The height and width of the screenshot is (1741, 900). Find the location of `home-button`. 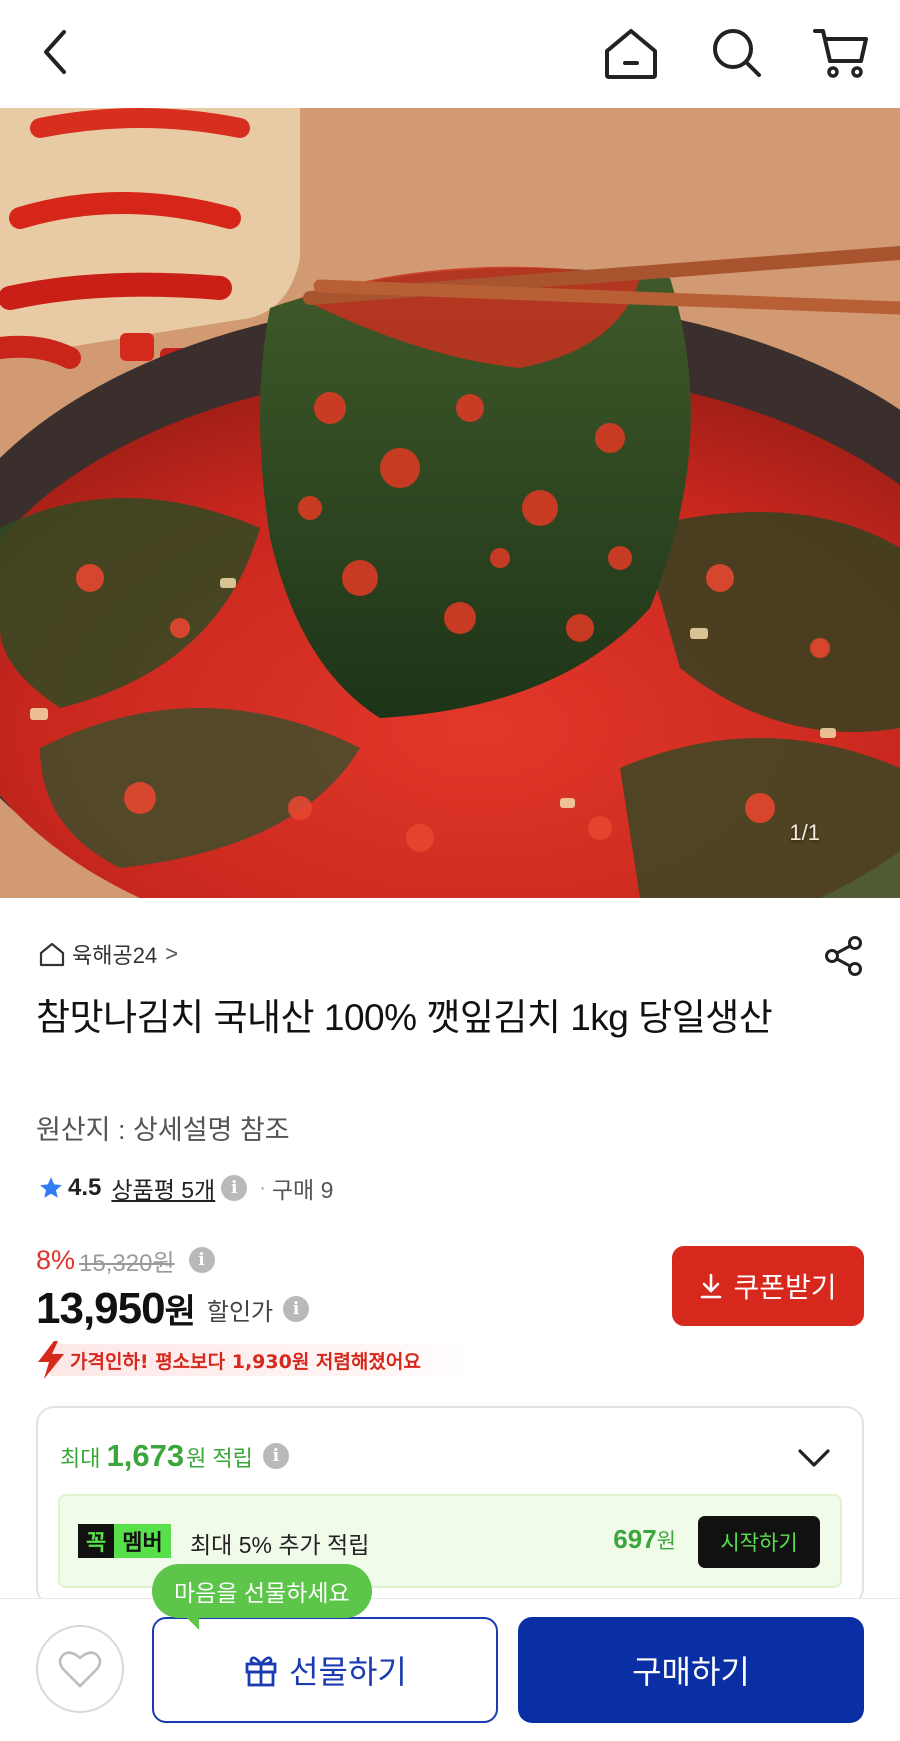

home-button is located at coordinates (631, 53).